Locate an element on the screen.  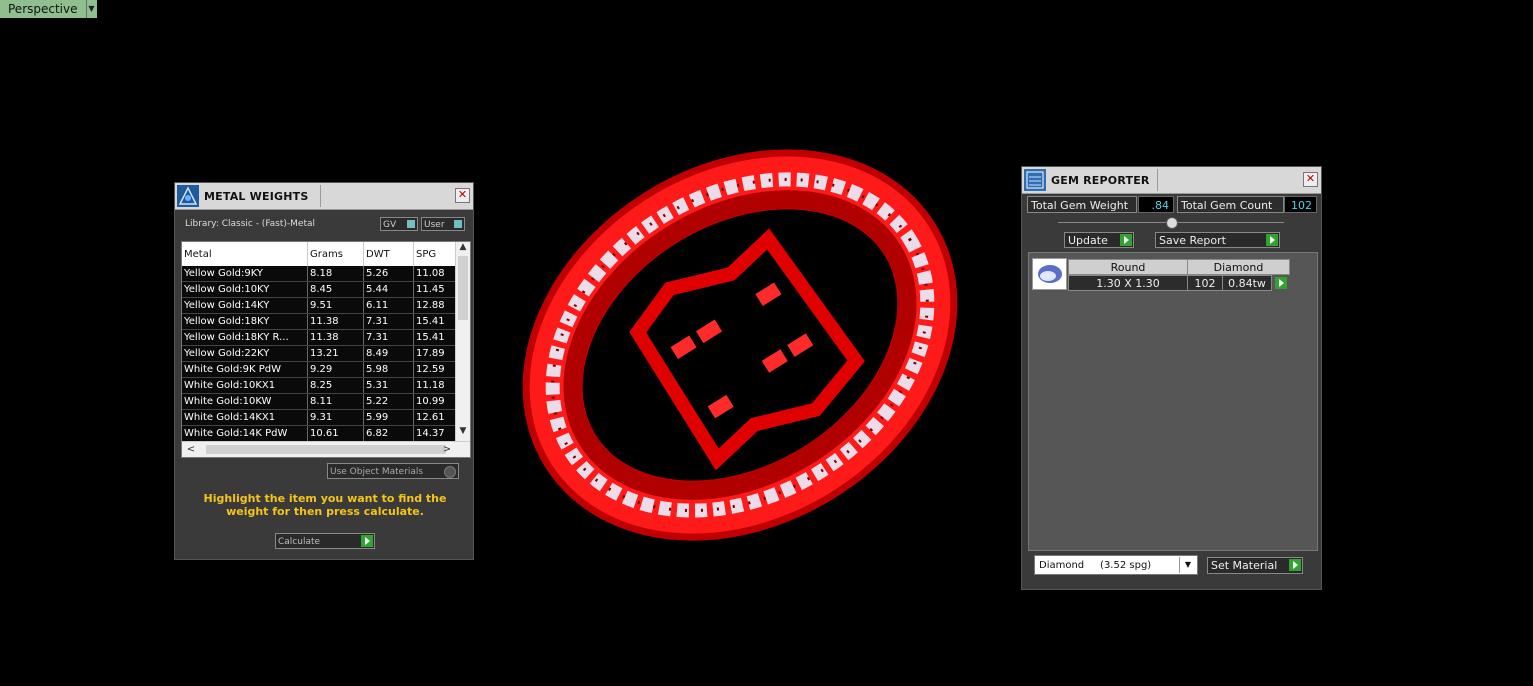
table-row: Yellow Gold:18KY 11.38 7.31 15.41 is located at coordinates (320, 321).